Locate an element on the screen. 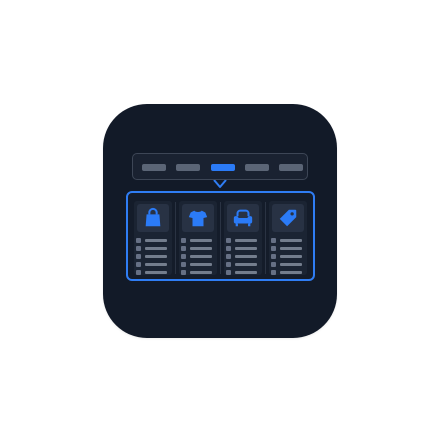  mega-menu-panel is located at coordinates (220, 236).